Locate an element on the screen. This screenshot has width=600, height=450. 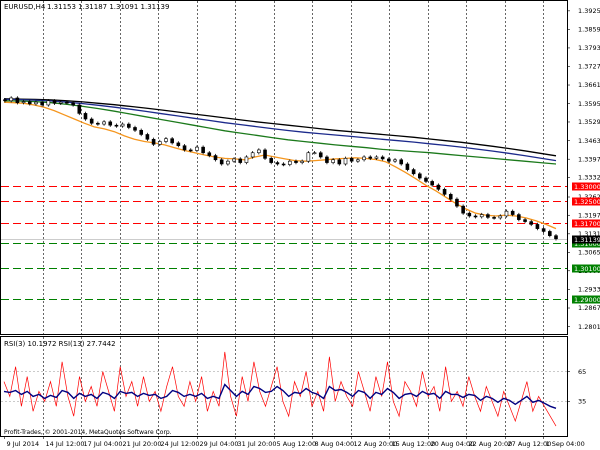
rsi-level-label: 35 is located at coordinates (582, 402).